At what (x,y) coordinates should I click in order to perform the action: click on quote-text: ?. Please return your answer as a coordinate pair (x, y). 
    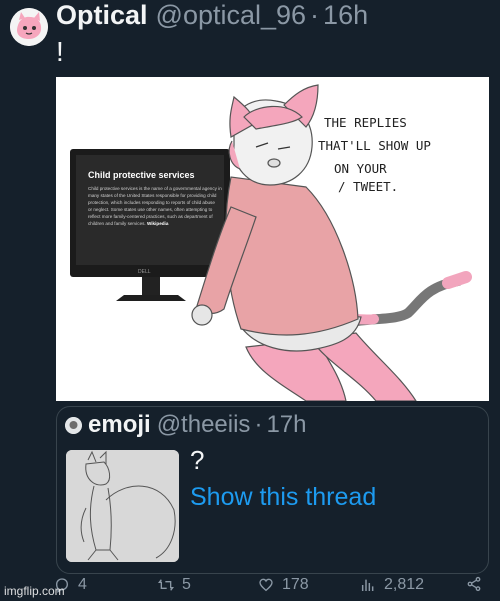
    Looking at the image, I should click on (197, 460).